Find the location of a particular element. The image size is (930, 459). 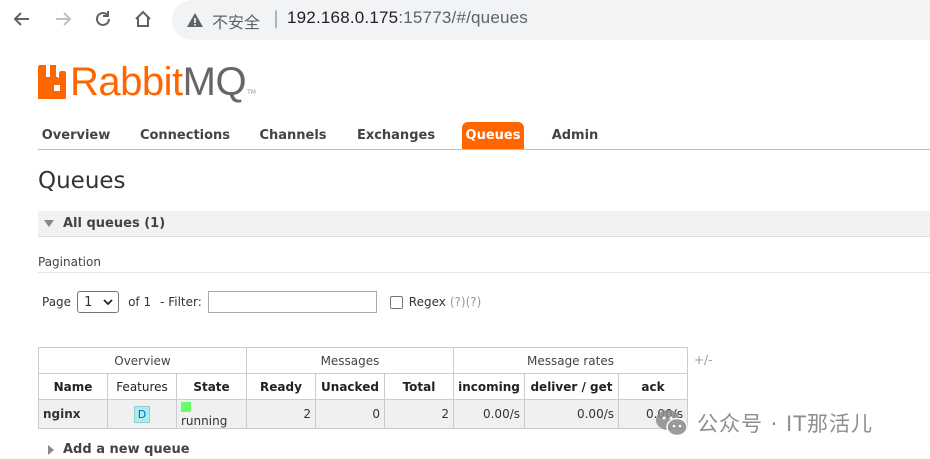

all-queues-section-toggle: All queues (1) is located at coordinates (484, 224).